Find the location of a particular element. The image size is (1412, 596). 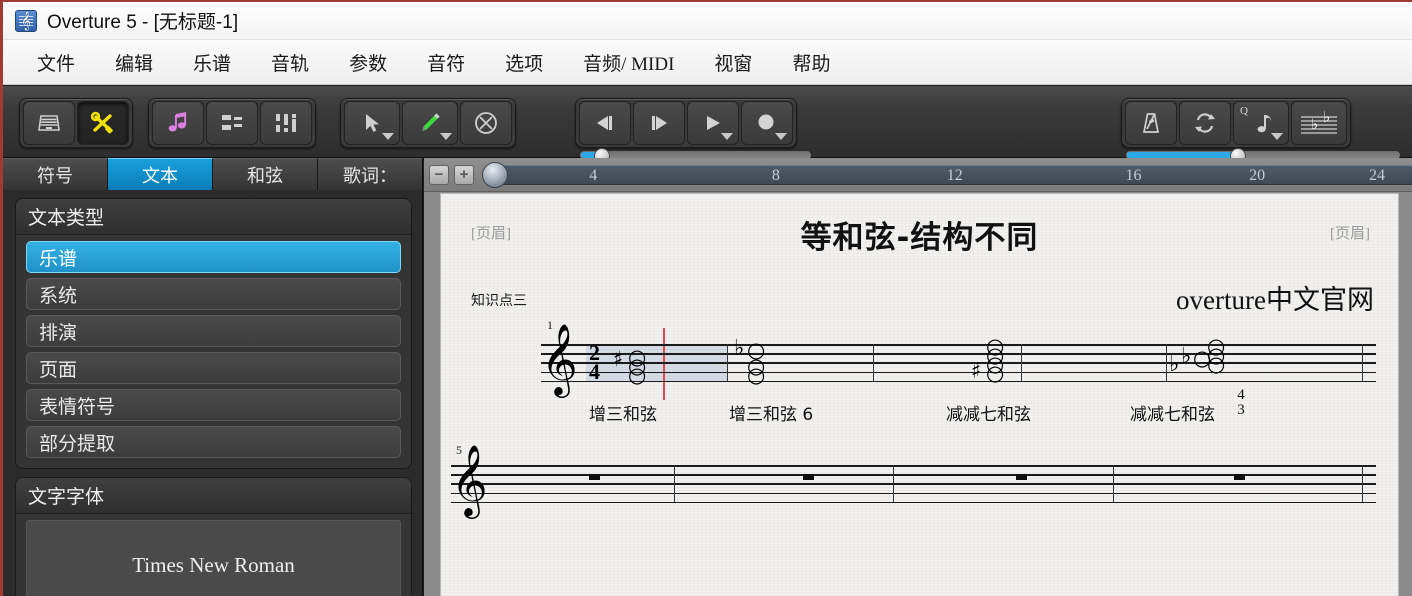

menu-score: 乐谱 is located at coordinates (212, 62).